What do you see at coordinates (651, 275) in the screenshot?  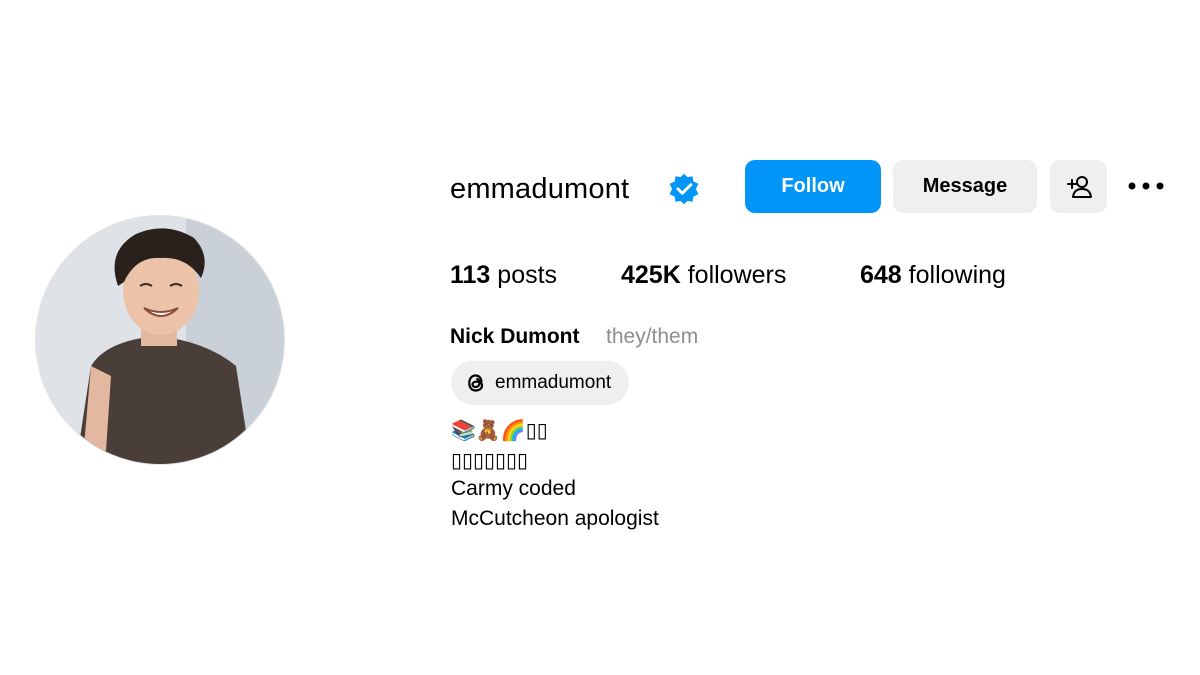 I see `followers-count: 425K` at bounding box center [651, 275].